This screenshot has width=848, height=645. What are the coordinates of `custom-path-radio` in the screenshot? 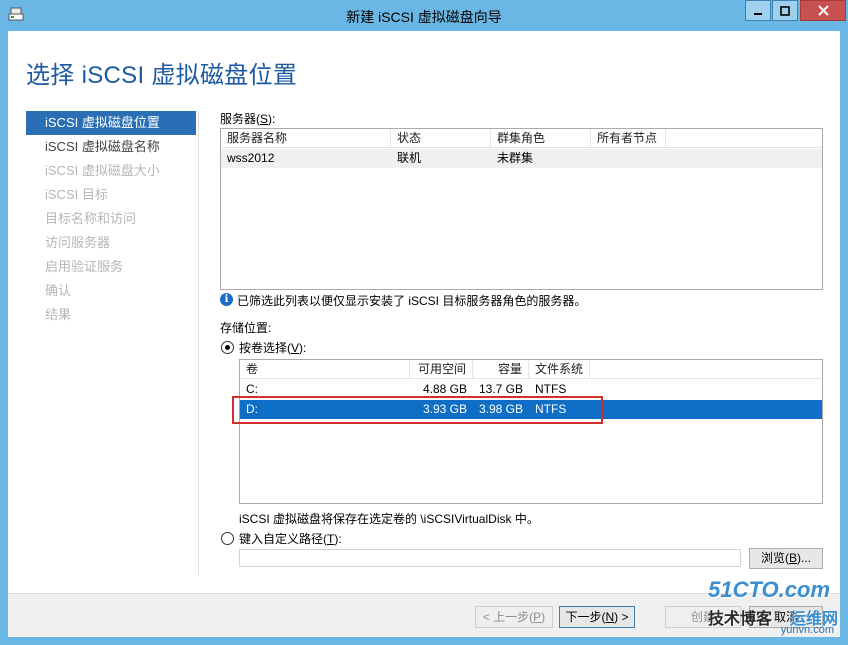 It's located at (227, 538).